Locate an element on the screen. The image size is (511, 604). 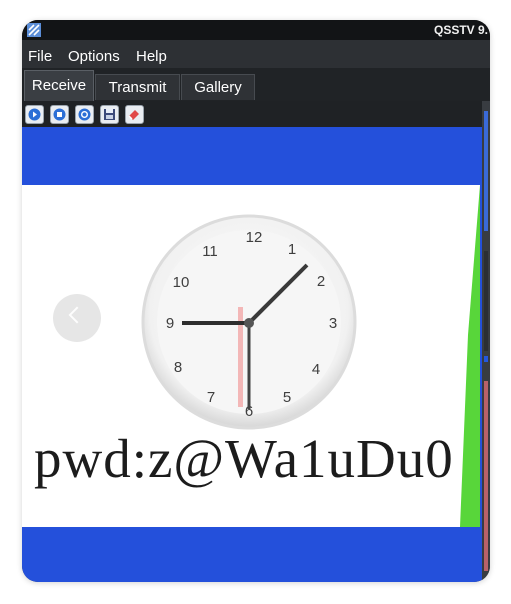
password-text: pwd:z@Wa1uDu0 is located at coordinates (244, 458).